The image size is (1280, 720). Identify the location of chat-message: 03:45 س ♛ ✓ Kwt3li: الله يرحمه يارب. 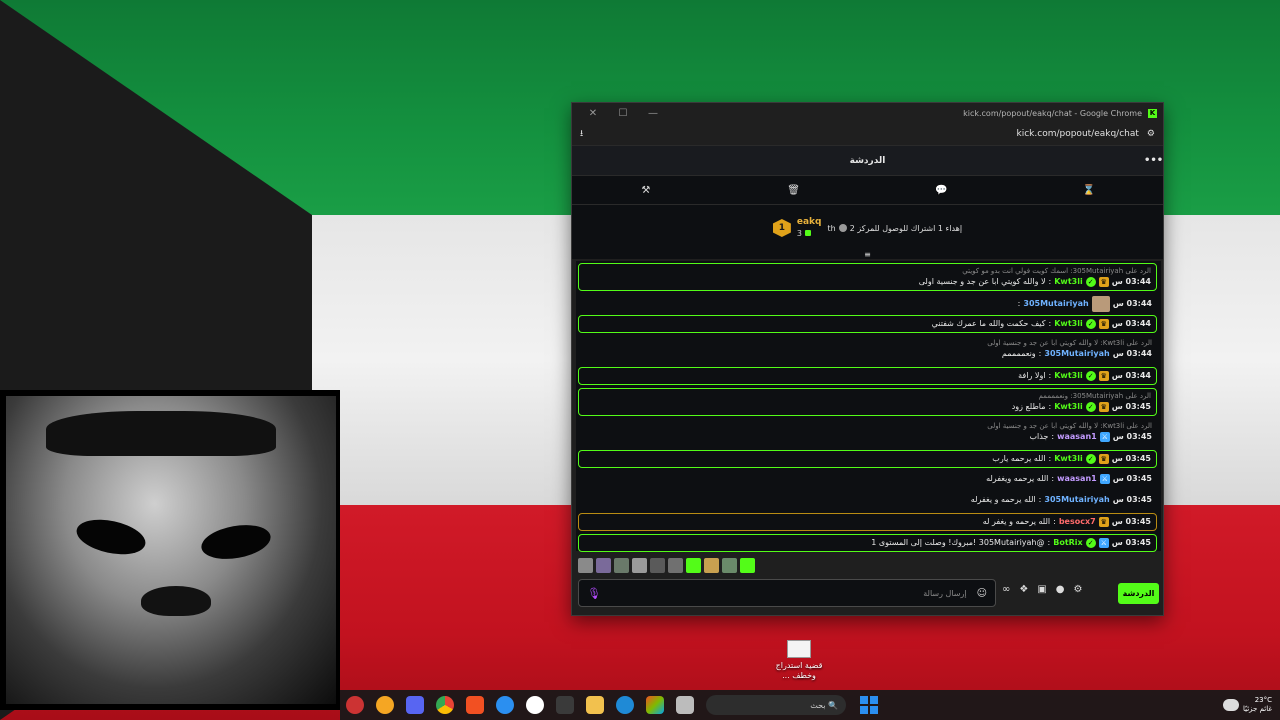
(867, 459).